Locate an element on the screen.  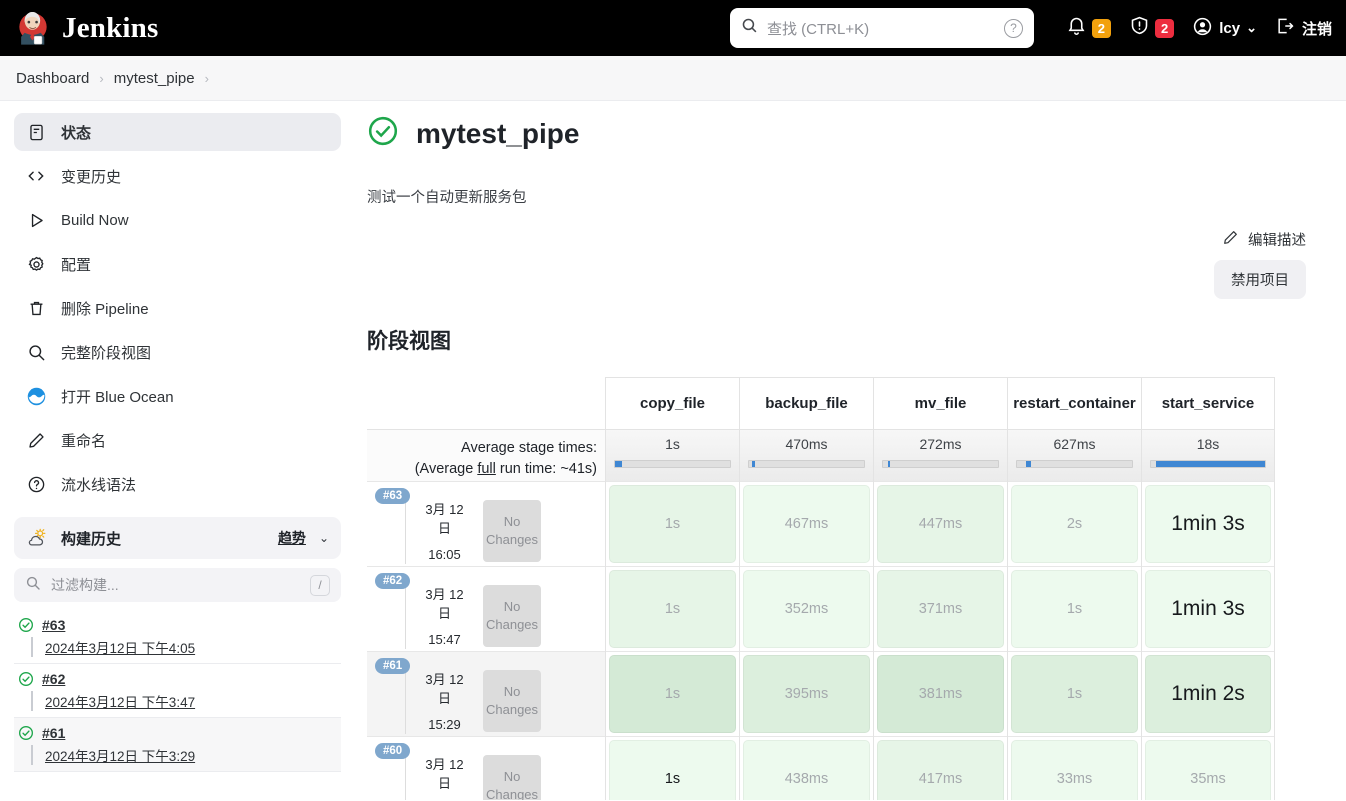
stage-cell: 1min 2s is located at coordinates (1208, 693).